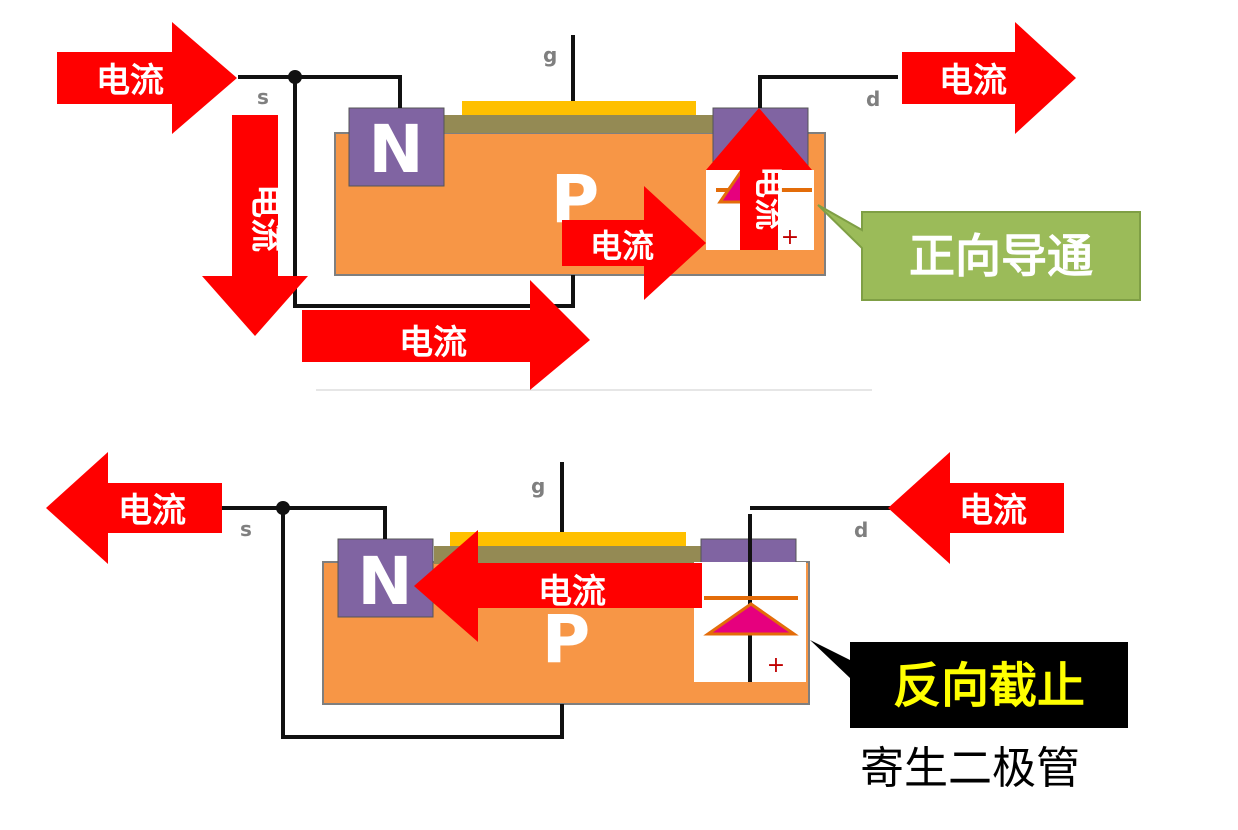  I want to click on diode-plus: +, so click(776, 665).